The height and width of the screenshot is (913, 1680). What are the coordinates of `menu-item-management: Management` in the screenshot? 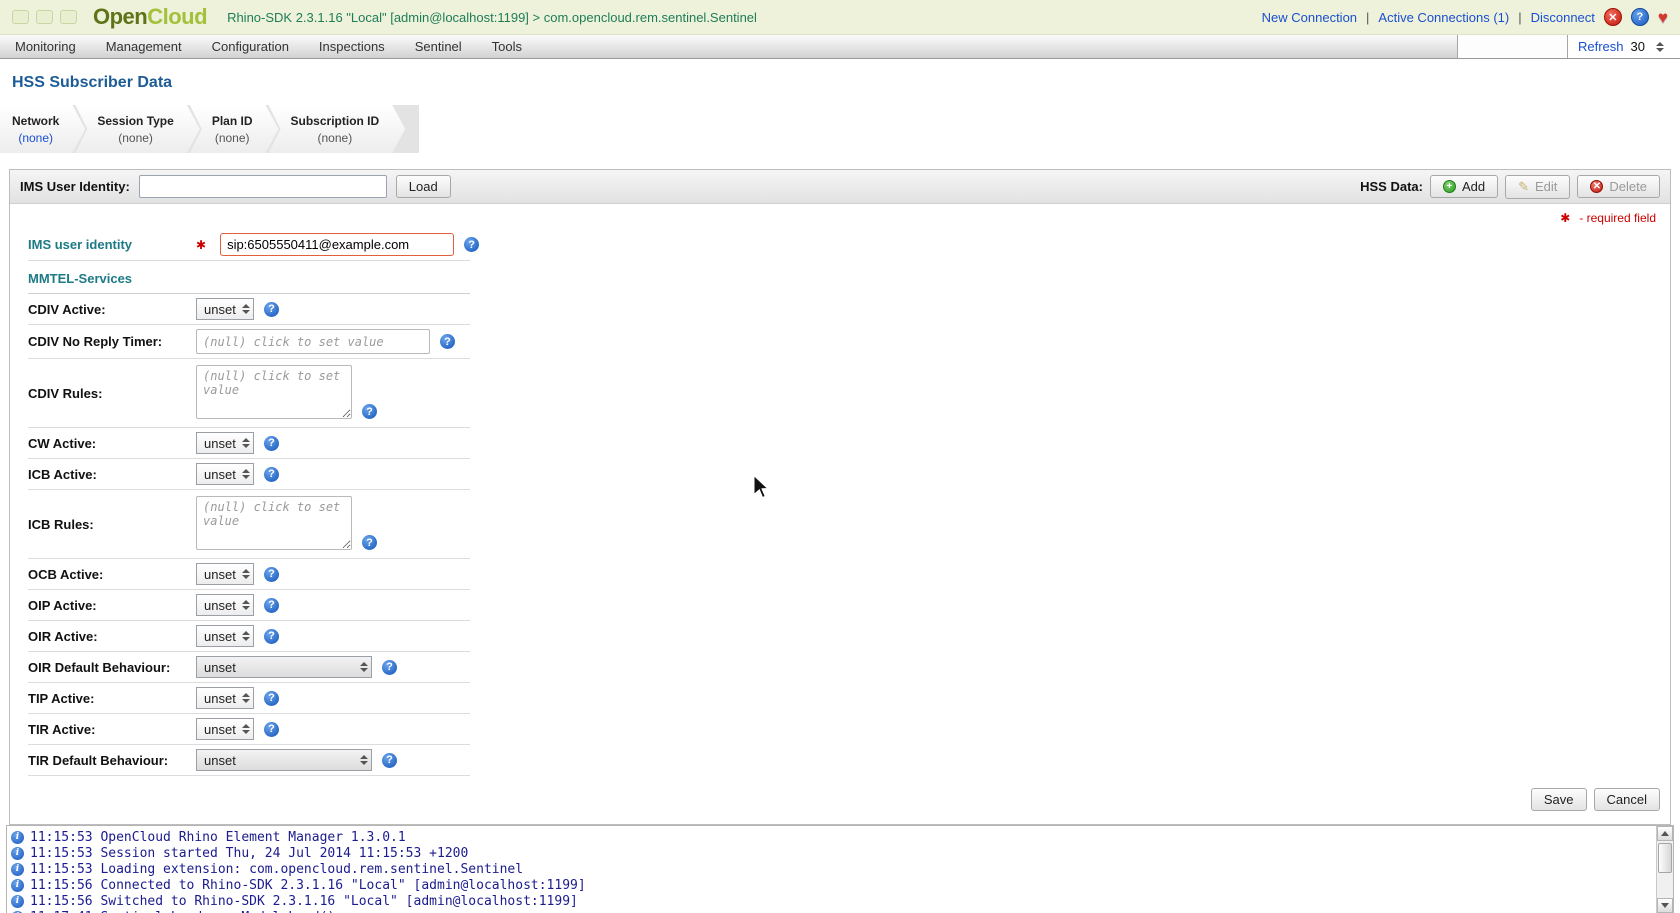 It's located at (144, 46).